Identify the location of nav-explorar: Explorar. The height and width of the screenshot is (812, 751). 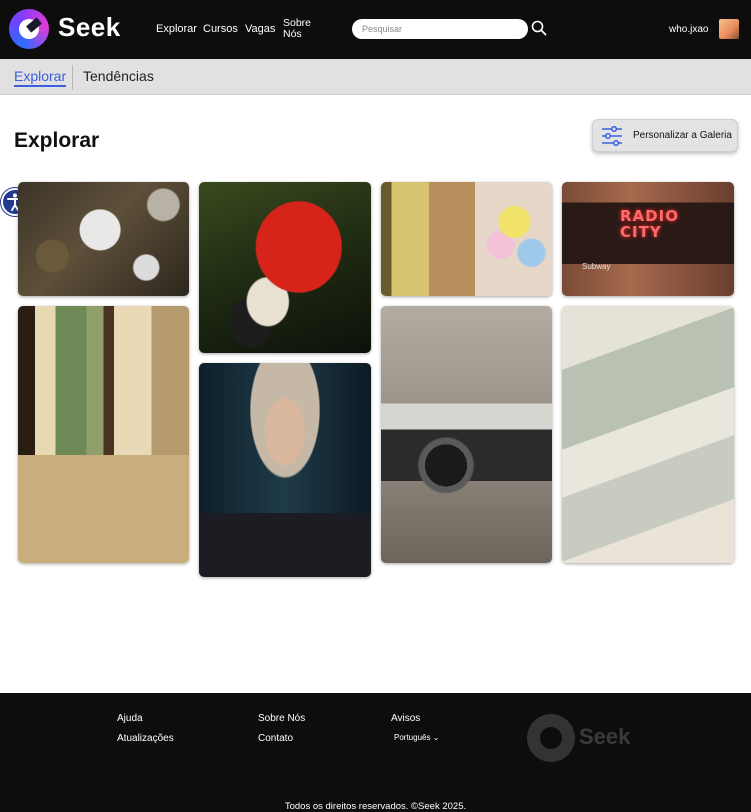
(176, 29).